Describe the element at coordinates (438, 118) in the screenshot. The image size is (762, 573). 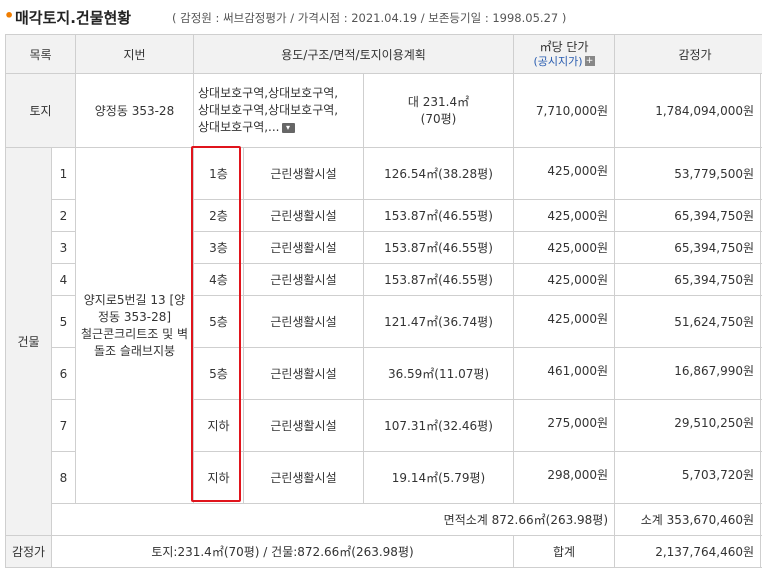
I see `land-area-pyeong: (70평)` at that location.